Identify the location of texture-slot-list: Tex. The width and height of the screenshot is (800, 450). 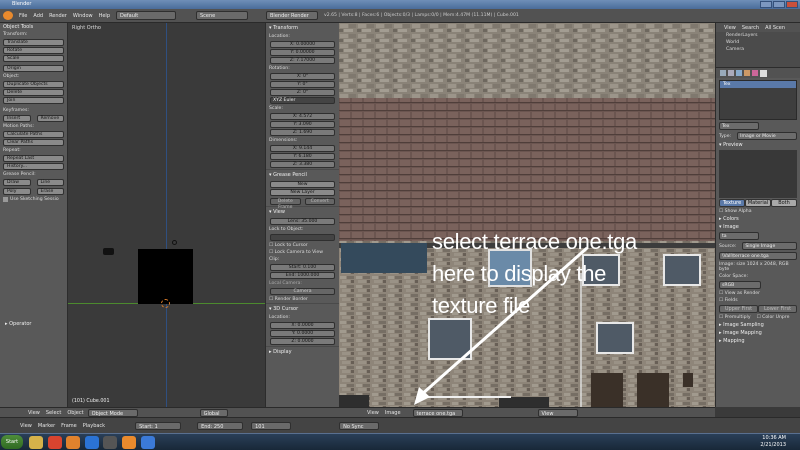
(758, 100).